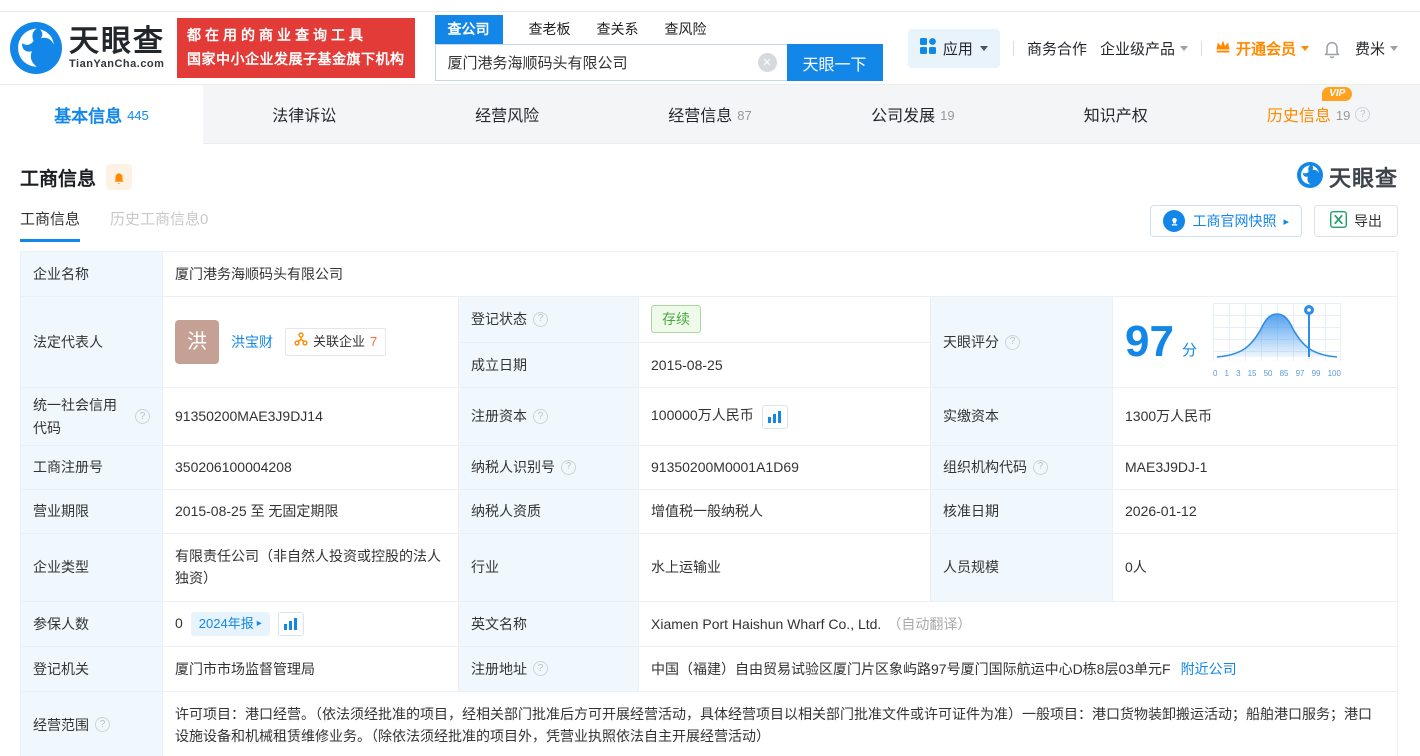  What do you see at coordinates (1338, 221) in the screenshot?
I see `excel-icon` at bounding box center [1338, 221].